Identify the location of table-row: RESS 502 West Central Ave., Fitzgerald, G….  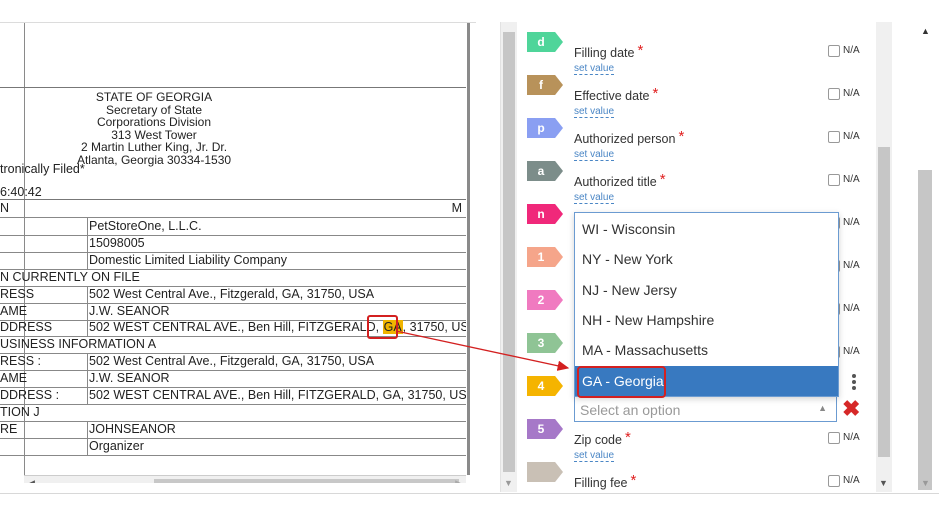
(233, 294).